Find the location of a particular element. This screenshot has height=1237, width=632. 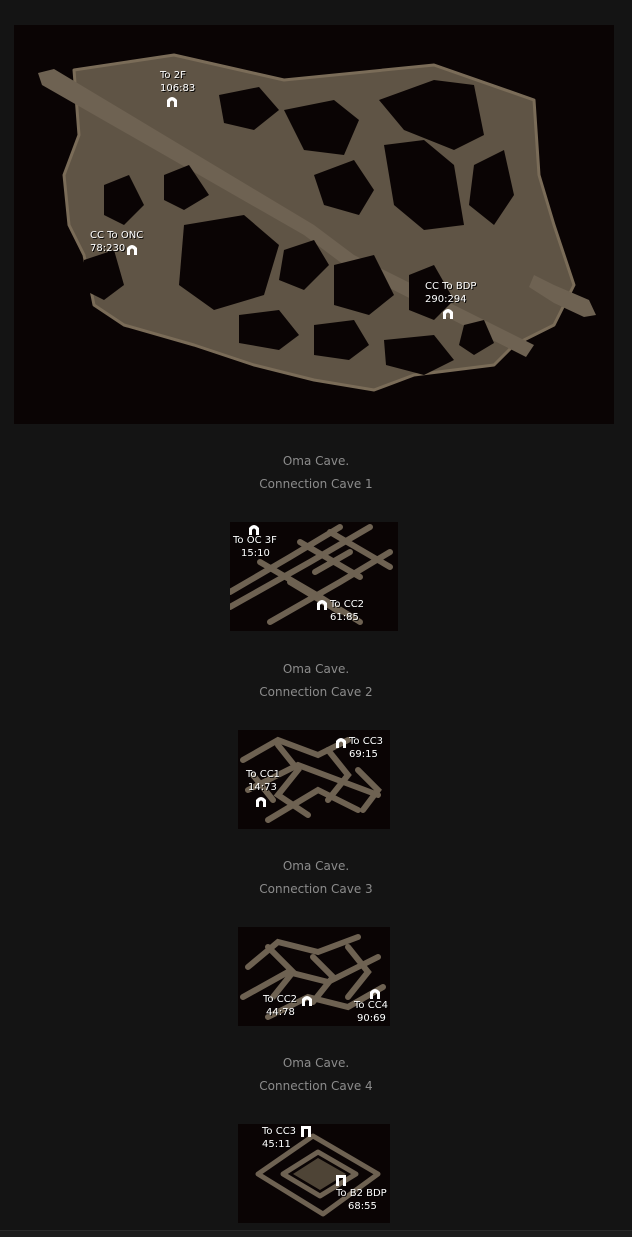

connection-cave-2-map: To CC3 69:15 To CC1 14:73 is located at coordinates (314, 779).